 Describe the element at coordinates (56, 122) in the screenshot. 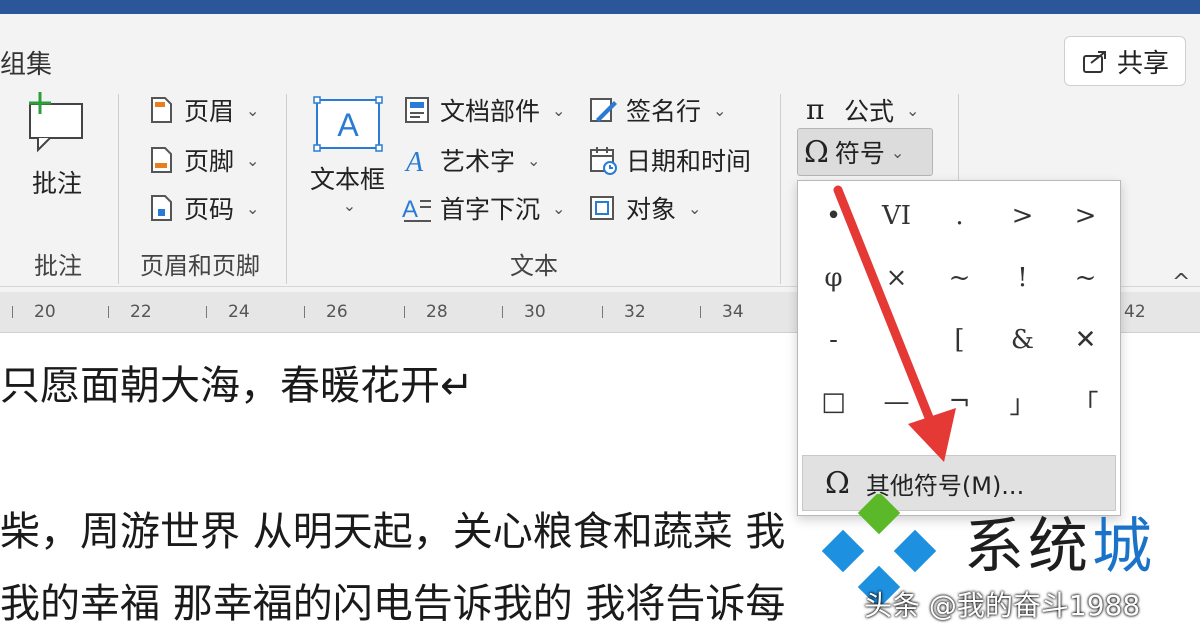

I see `comment-icon` at that location.